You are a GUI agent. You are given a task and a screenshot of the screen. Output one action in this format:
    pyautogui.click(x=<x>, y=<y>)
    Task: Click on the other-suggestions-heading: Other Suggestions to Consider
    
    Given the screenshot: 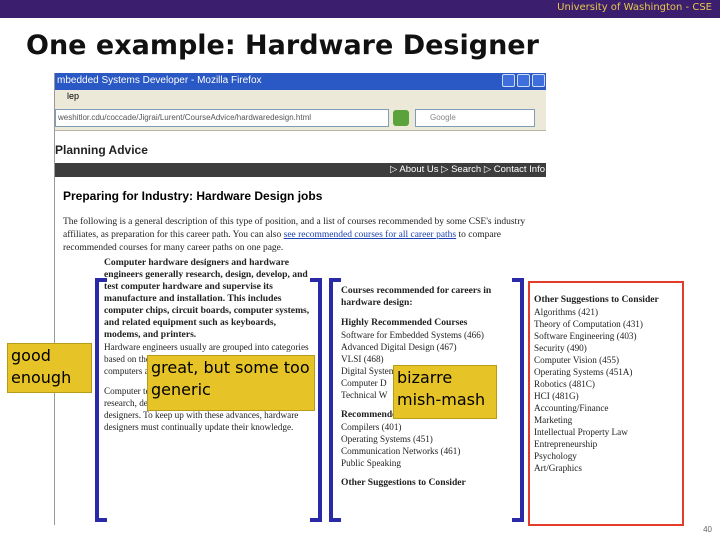 What is the action you would take?
    pyautogui.click(x=403, y=482)
    